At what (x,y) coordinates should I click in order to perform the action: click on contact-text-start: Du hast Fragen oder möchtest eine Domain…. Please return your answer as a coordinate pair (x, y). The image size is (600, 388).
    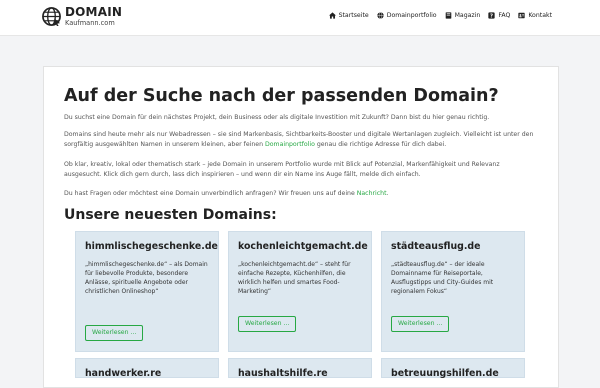
    Looking at the image, I should click on (209, 193).